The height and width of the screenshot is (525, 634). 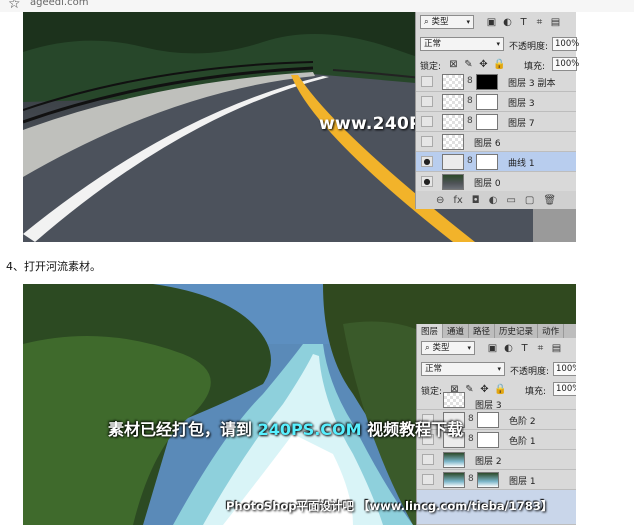 I want to click on lock-icons: ⊠ ✎ ✥ 🔒, so click(x=476, y=64).